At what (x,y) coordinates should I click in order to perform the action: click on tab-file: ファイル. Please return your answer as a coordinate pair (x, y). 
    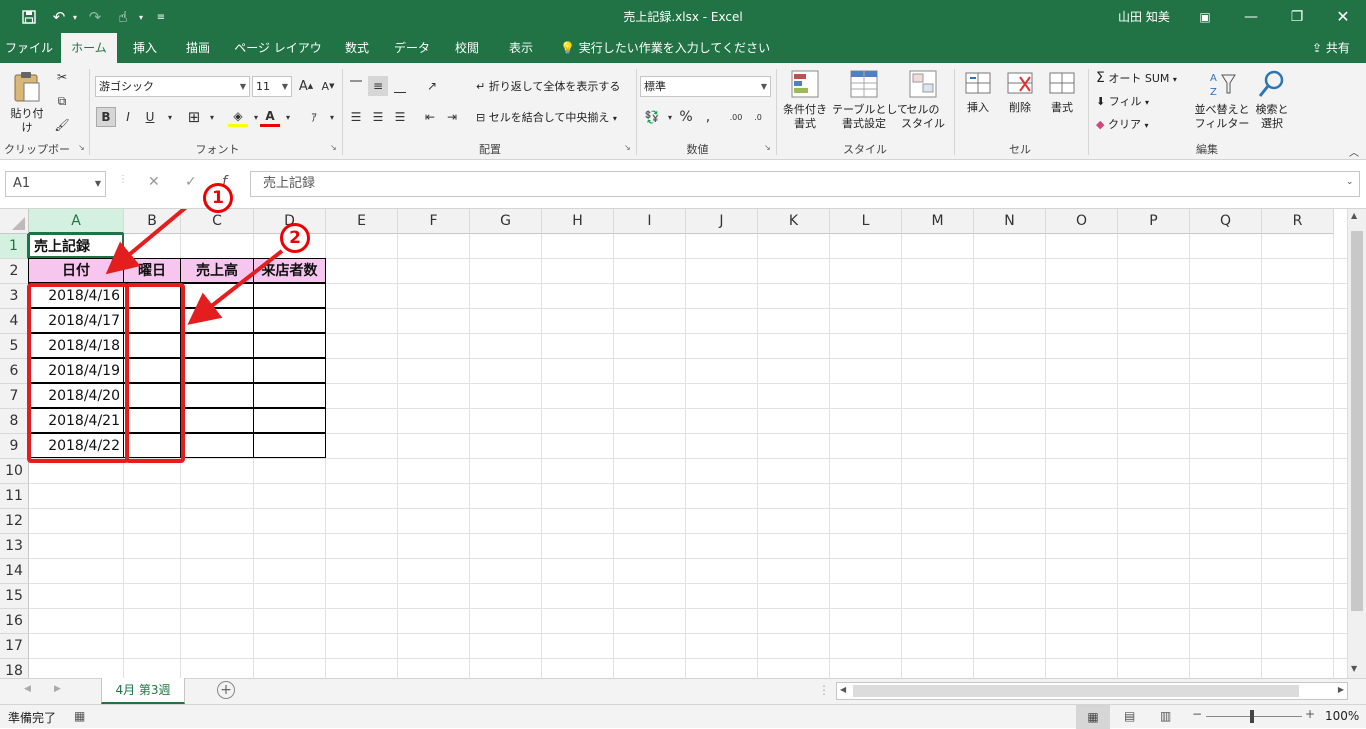
    Looking at the image, I should click on (29, 48).